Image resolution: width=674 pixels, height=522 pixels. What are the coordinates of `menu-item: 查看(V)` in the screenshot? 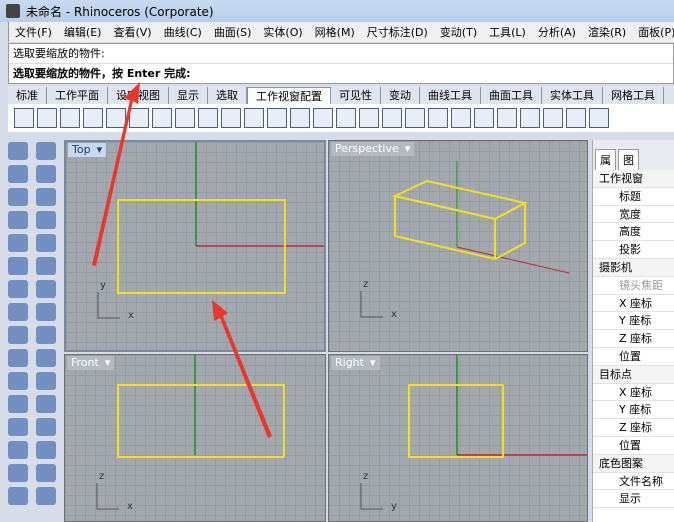 It's located at (132, 32).